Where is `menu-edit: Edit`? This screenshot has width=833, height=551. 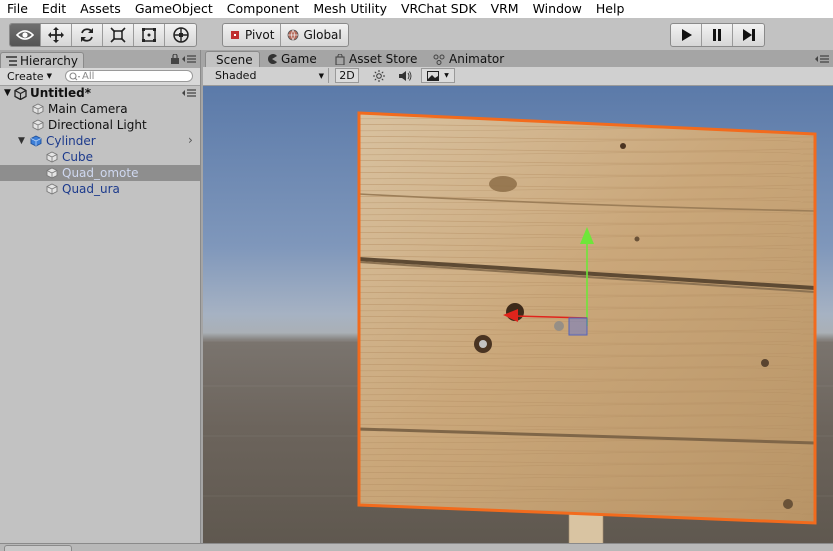
menu-edit: Edit is located at coordinates (54, 9).